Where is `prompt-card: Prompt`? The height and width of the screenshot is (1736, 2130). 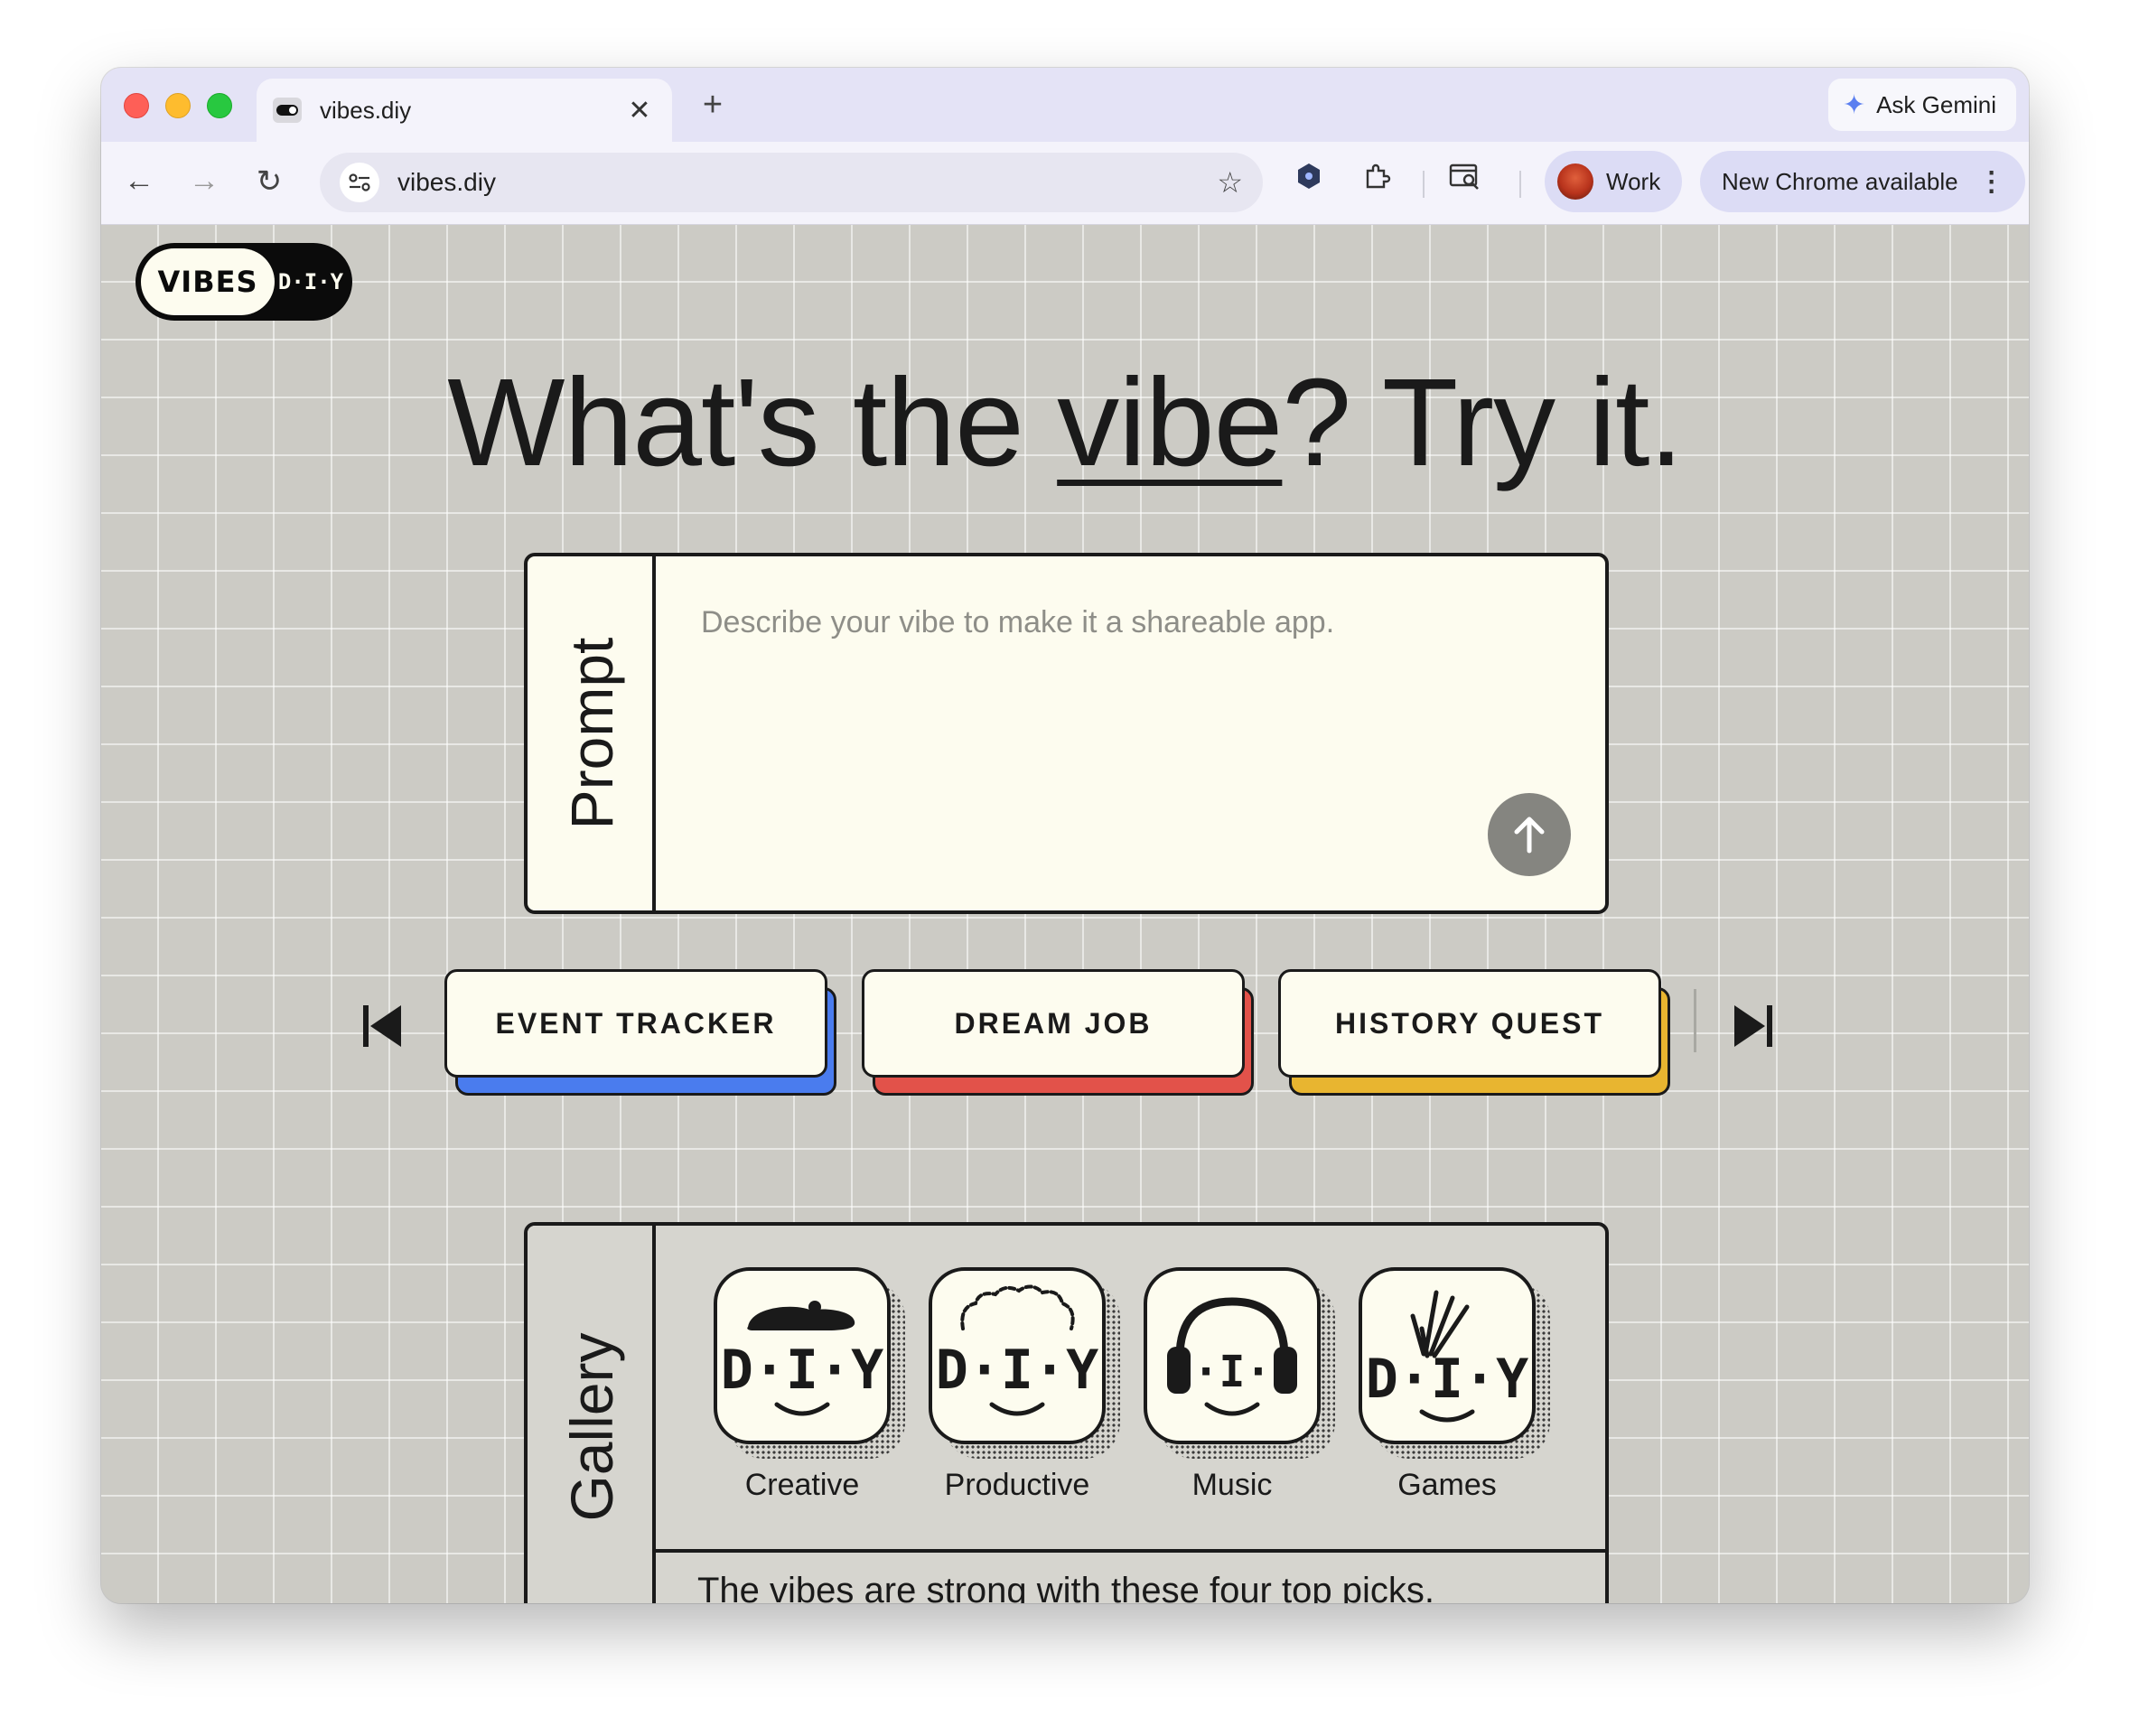
prompt-card: Prompt is located at coordinates (1066, 733).